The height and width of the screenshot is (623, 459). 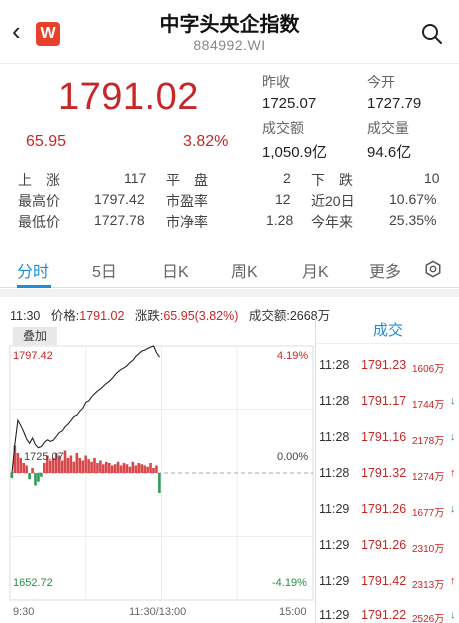 What do you see at coordinates (388, 128) in the screenshot?
I see `volume-label: 成交量` at bounding box center [388, 128].